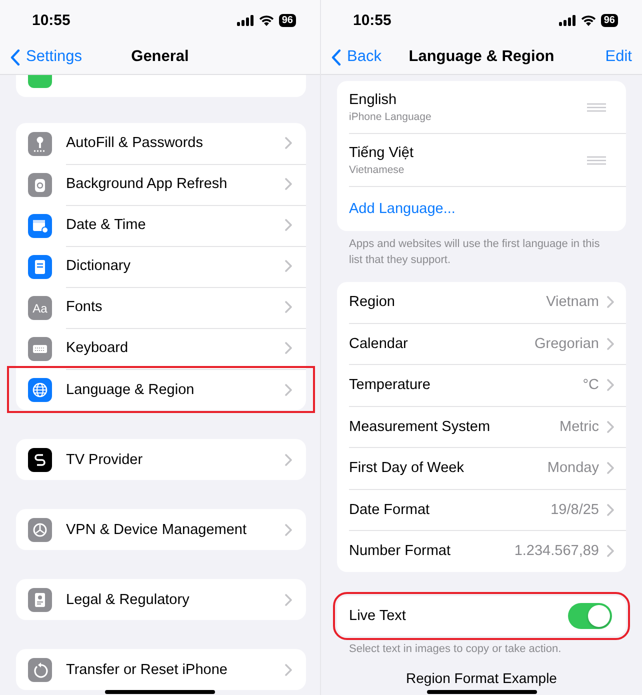 The height and width of the screenshot is (695, 642). Describe the element at coordinates (161, 266) in the screenshot. I see `settings-row: Dictionary` at that location.